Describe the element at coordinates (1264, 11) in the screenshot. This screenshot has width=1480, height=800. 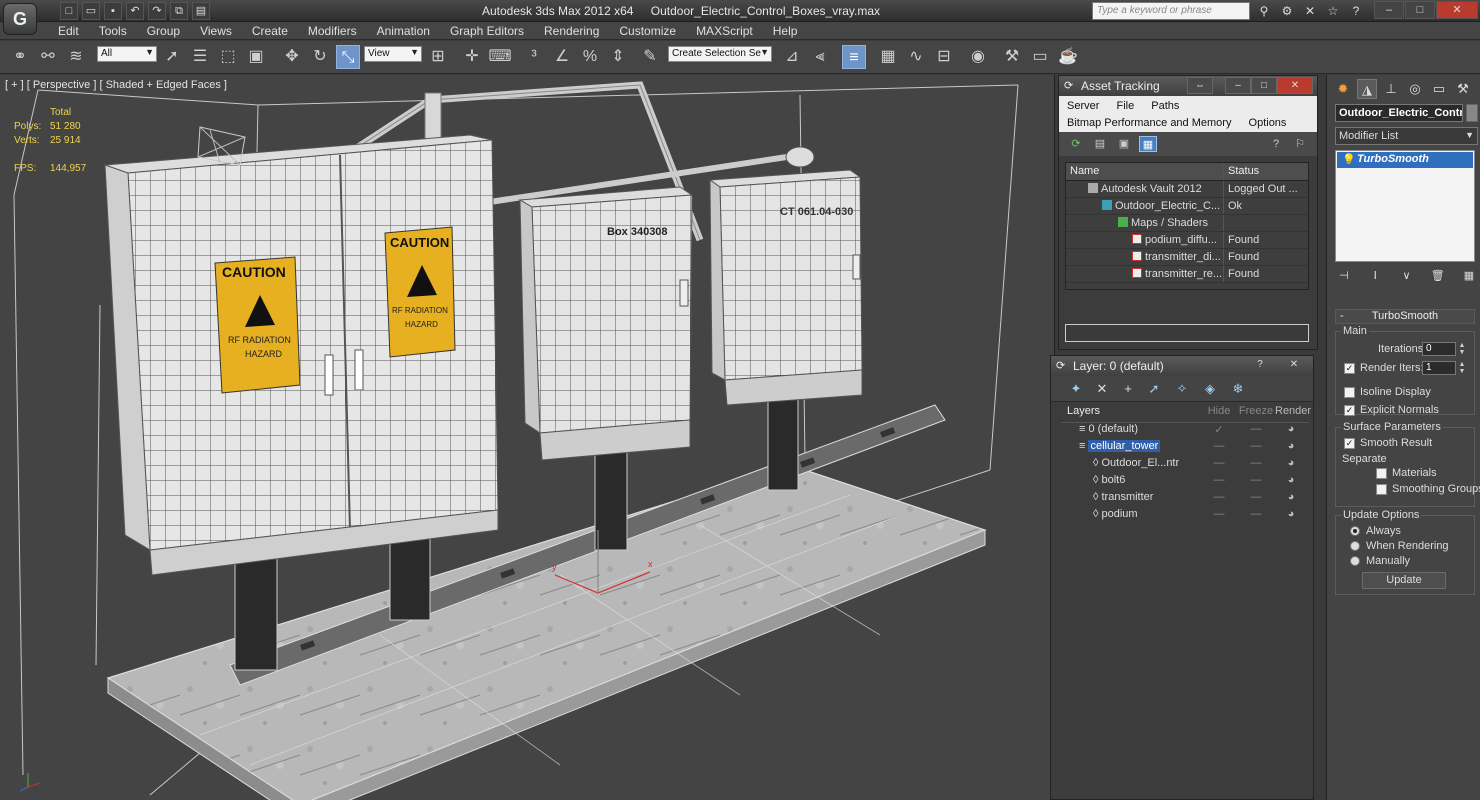
I see `binoculars-icon: ⚲` at that location.